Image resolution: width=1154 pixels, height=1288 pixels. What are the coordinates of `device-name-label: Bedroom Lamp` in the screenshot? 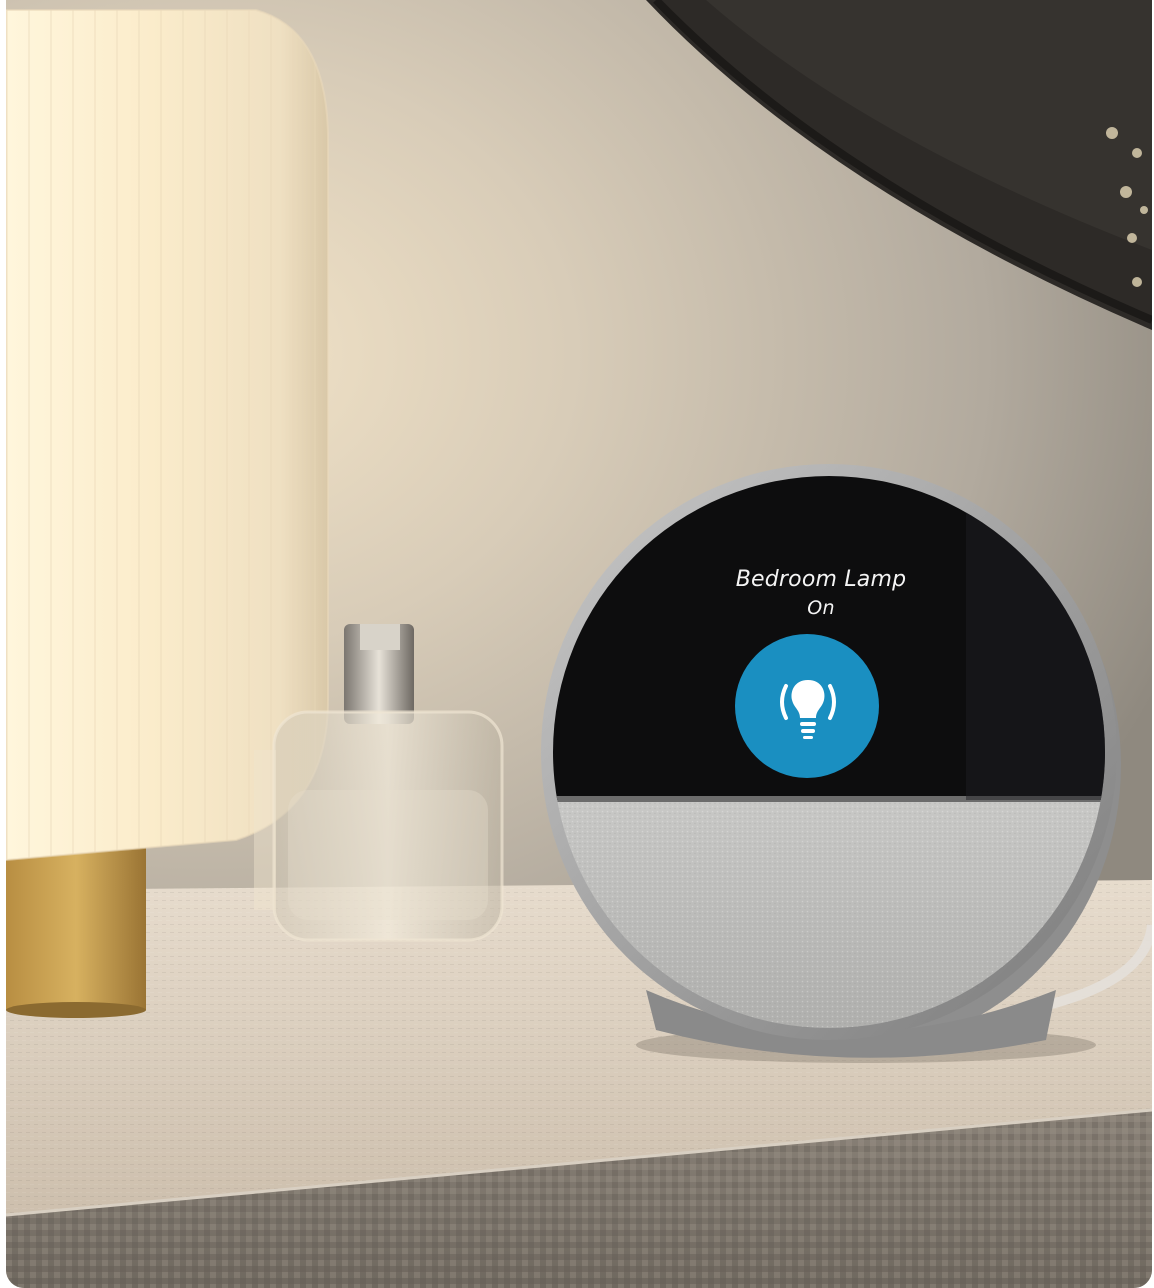 It's located at (821, 579).